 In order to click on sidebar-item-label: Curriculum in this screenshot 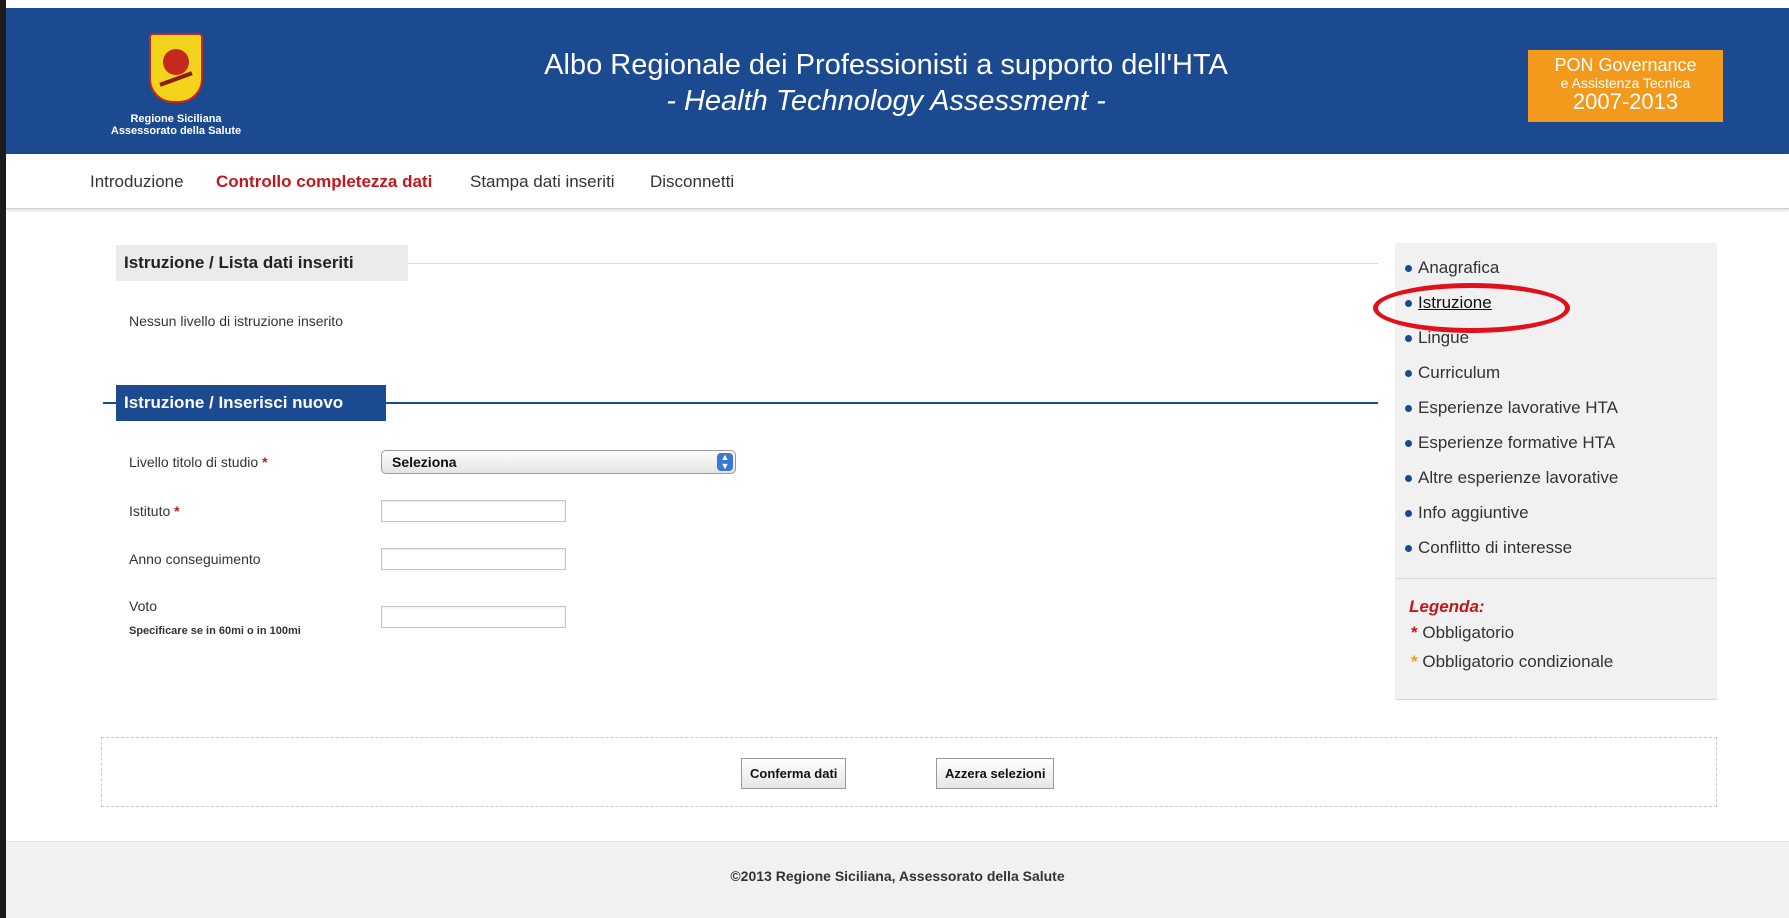, I will do `click(1459, 372)`.